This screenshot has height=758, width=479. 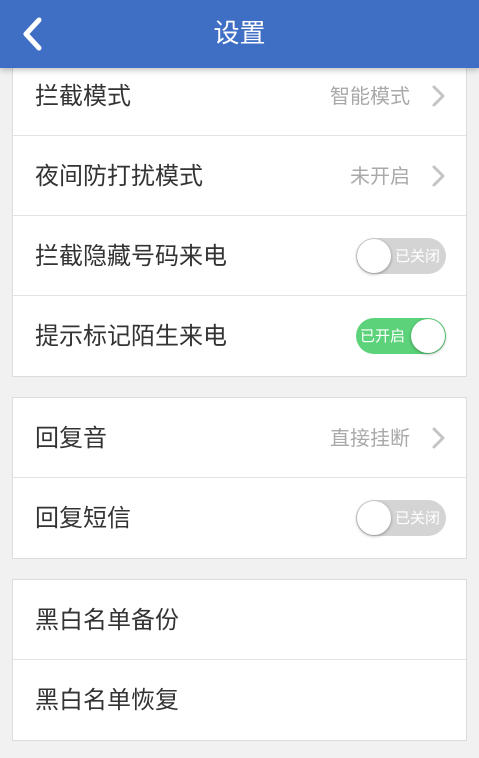 What do you see at coordinates (83, 96) in the screenshot?
I see `row-label: 拦截模式` at bounding box center [83, 96].